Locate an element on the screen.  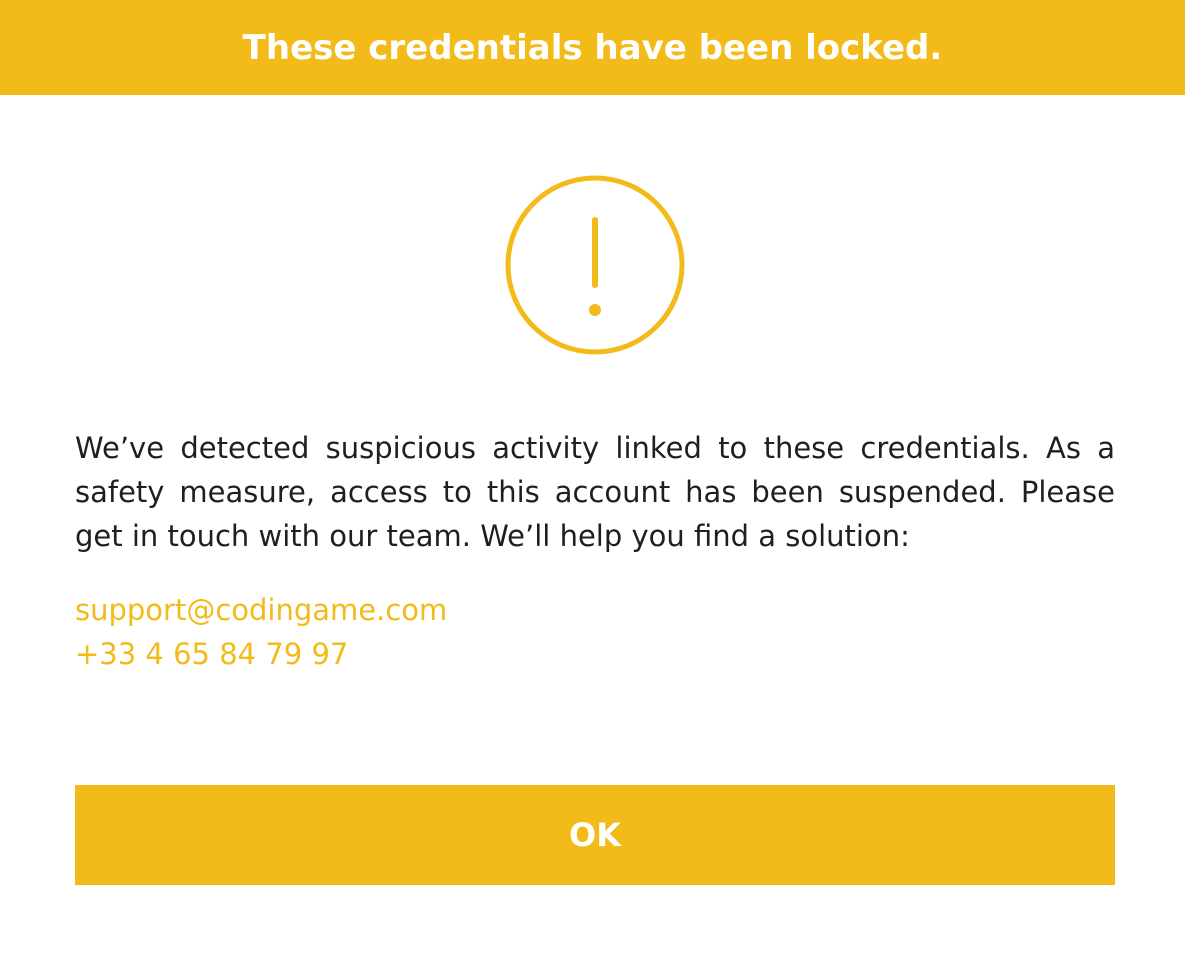
support-phone-link: +33 4 65 84 79 97 is located at coordinates (595, 654).